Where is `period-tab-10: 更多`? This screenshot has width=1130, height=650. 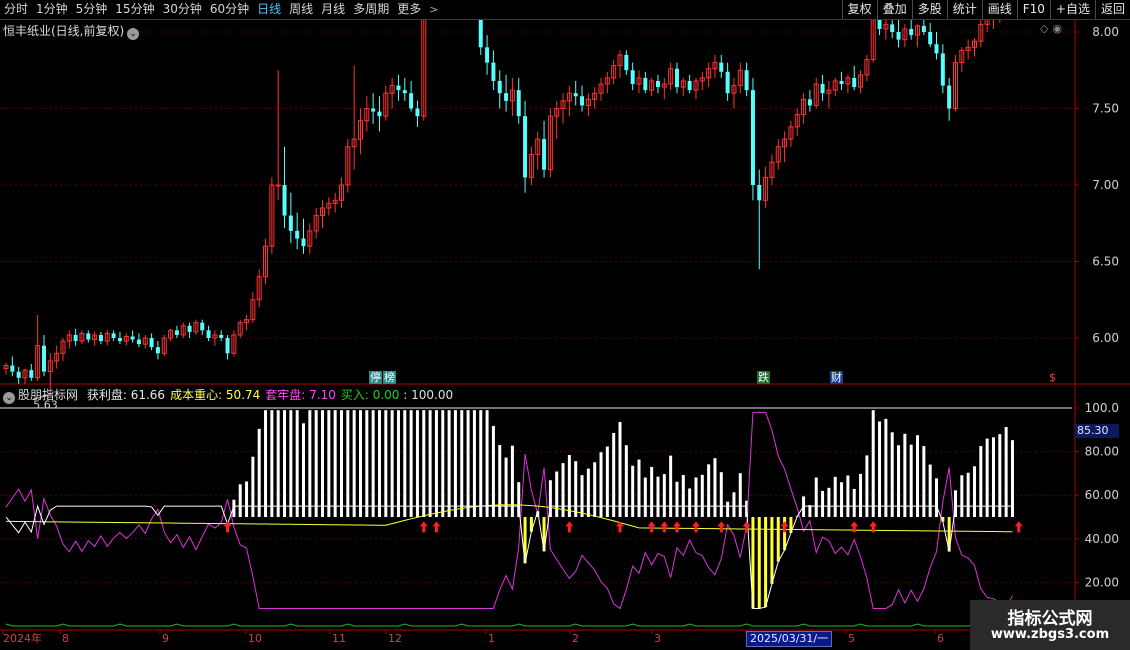 period-tab-10: 更多 is located at coordinates (409, 9).